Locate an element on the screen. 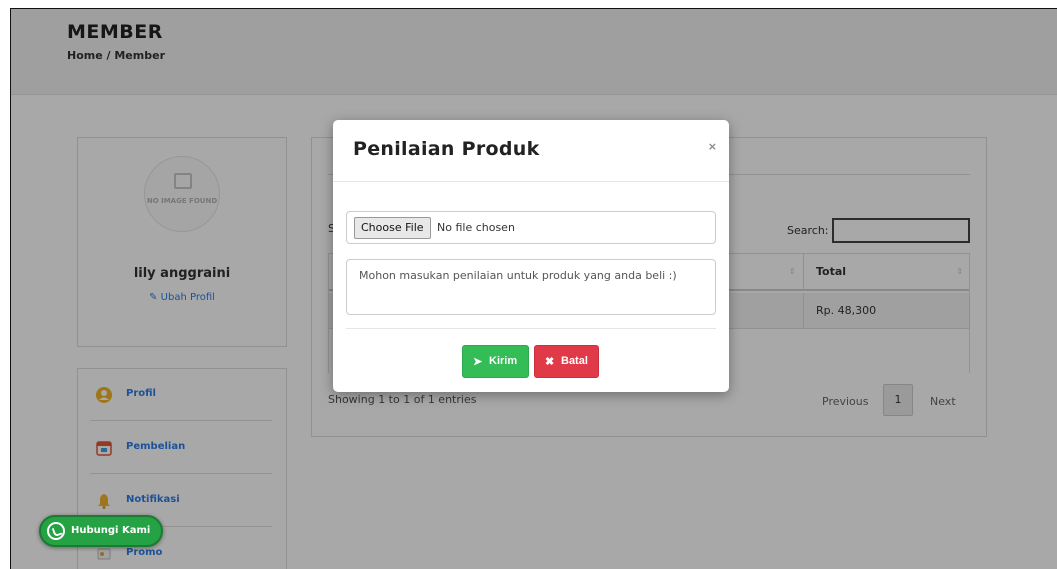 The height and width of the screenshot is (569, 1057). whatsapp-icon is located at coordinates (56, 531).